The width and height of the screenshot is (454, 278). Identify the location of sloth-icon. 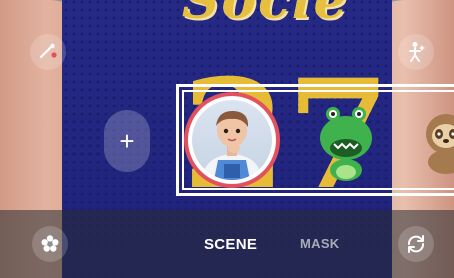
(440, 144).